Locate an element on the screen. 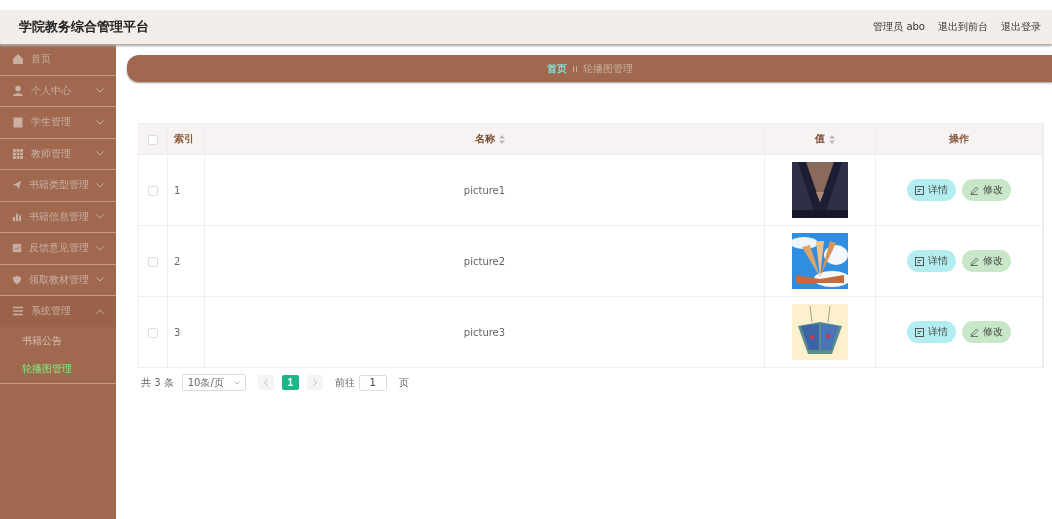  column-header: 值 is located at coordinates (820, 138).